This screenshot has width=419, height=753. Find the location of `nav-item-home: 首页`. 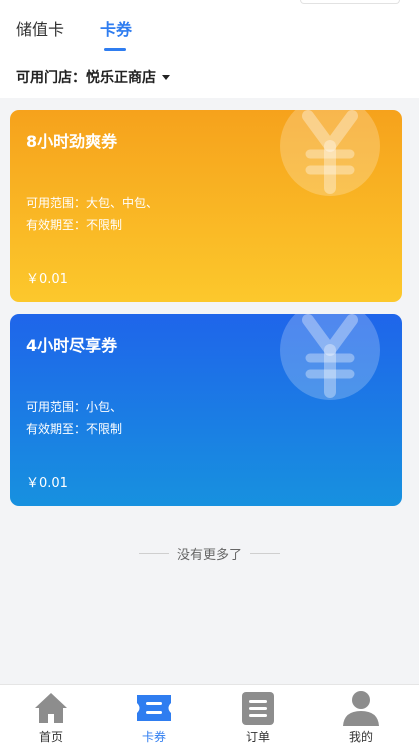

nav-item-home: 首页 is located at coordinates (51, 719).